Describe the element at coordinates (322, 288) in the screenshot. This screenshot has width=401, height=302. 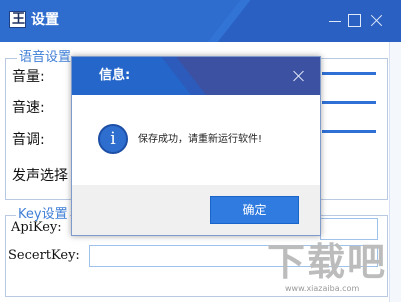
I see `watermark-url: www.xiazaiba.com` at that location.